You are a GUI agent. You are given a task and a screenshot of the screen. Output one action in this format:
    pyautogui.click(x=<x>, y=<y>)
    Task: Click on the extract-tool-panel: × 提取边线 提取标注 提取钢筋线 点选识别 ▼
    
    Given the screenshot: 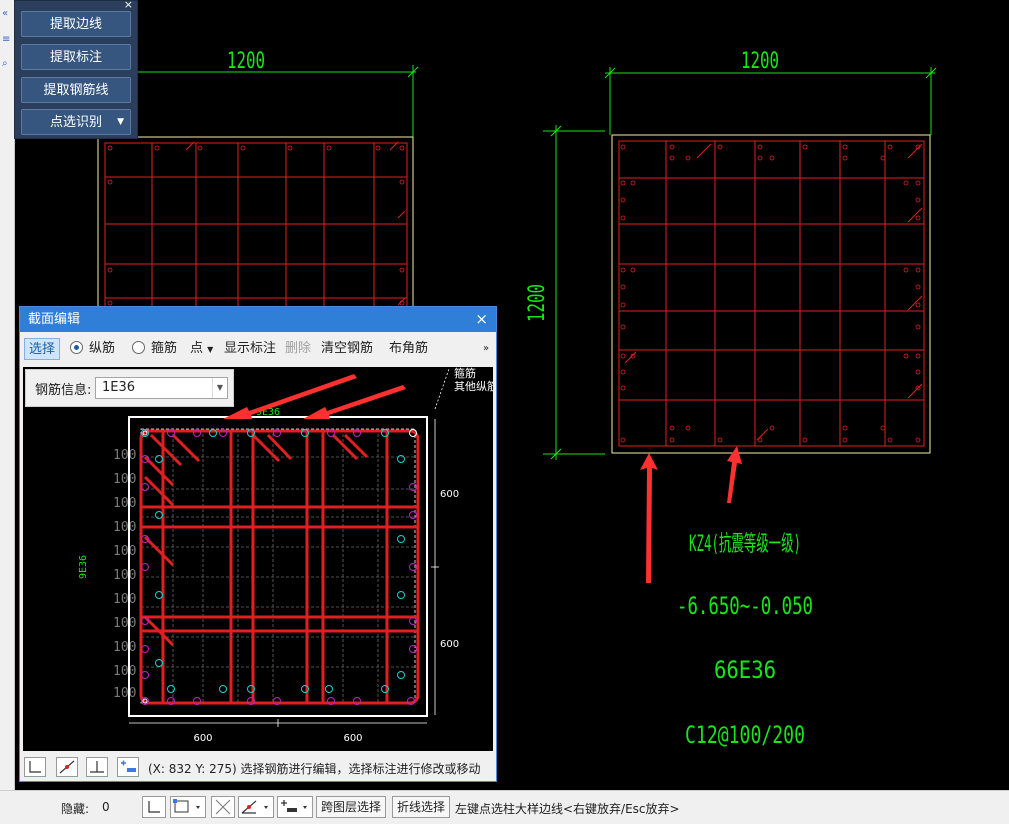 What is the action you would take?
    pyautogui.click(x=76, y=69)
    